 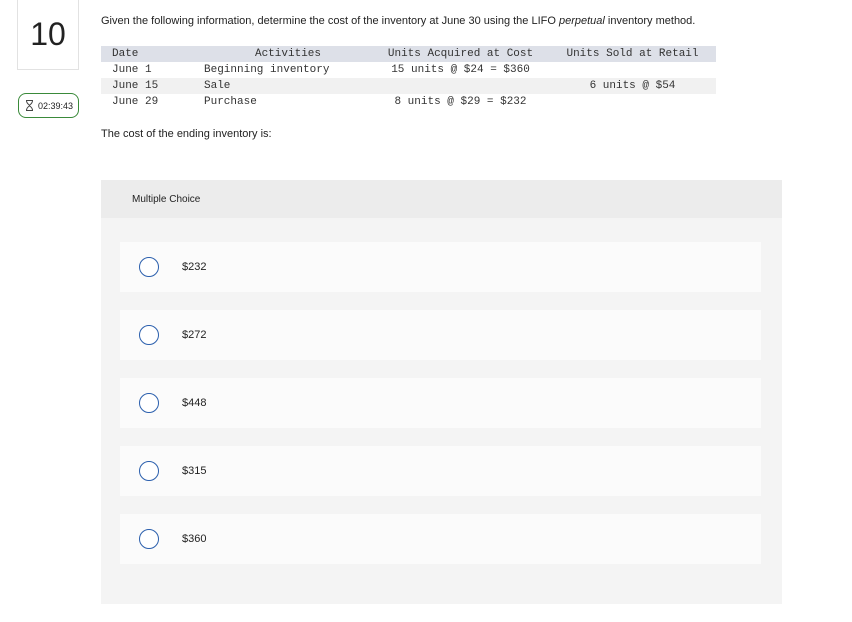 What do you see at coordinates (194, 471) in the screenshot?
I see `answer-label: $315` at bounding box center [194, 471].